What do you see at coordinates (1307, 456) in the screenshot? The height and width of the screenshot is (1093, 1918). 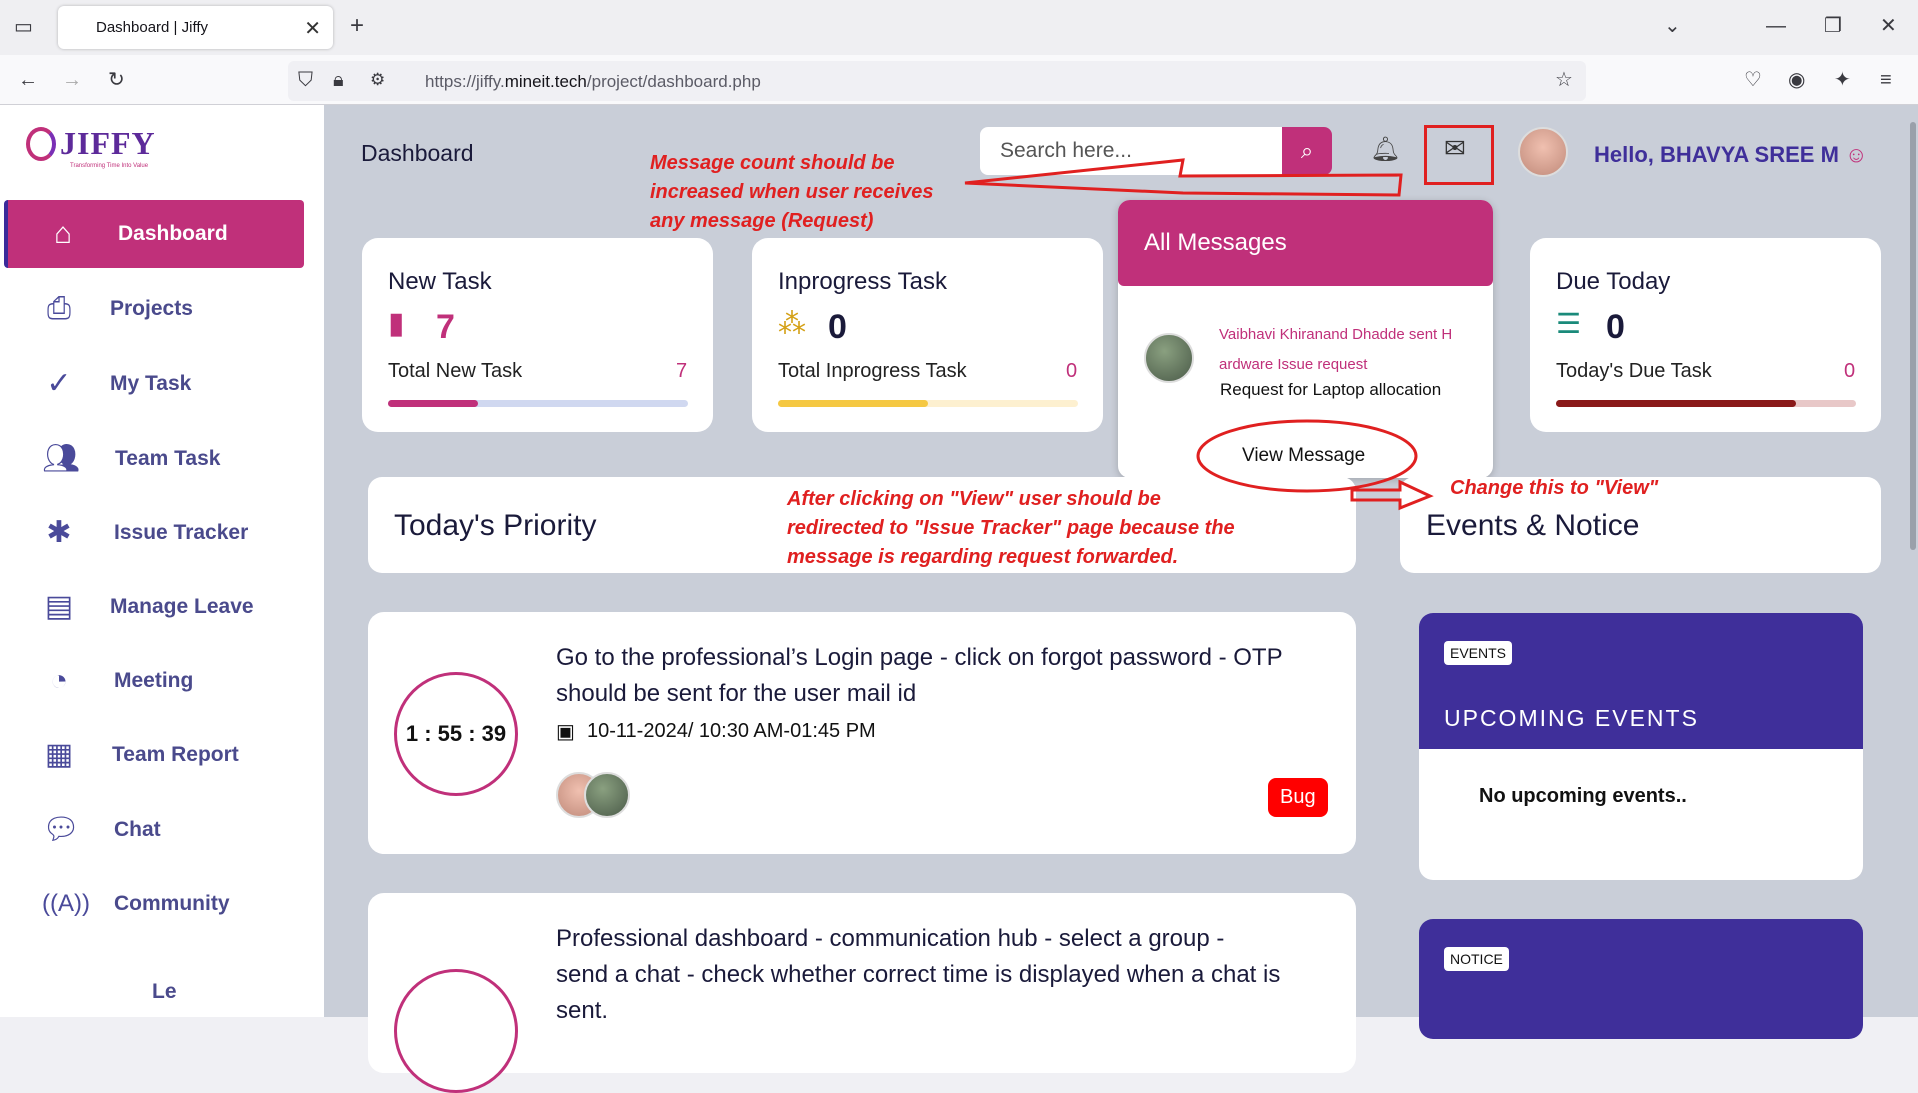 I see `annotation-ellipse` at bounding box center [1307, 456].